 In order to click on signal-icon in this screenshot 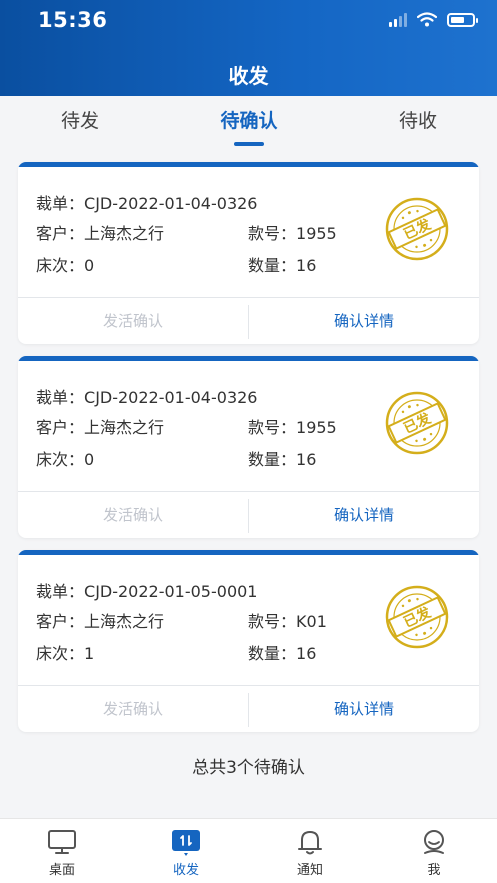, I will do `click(398, 19)`.